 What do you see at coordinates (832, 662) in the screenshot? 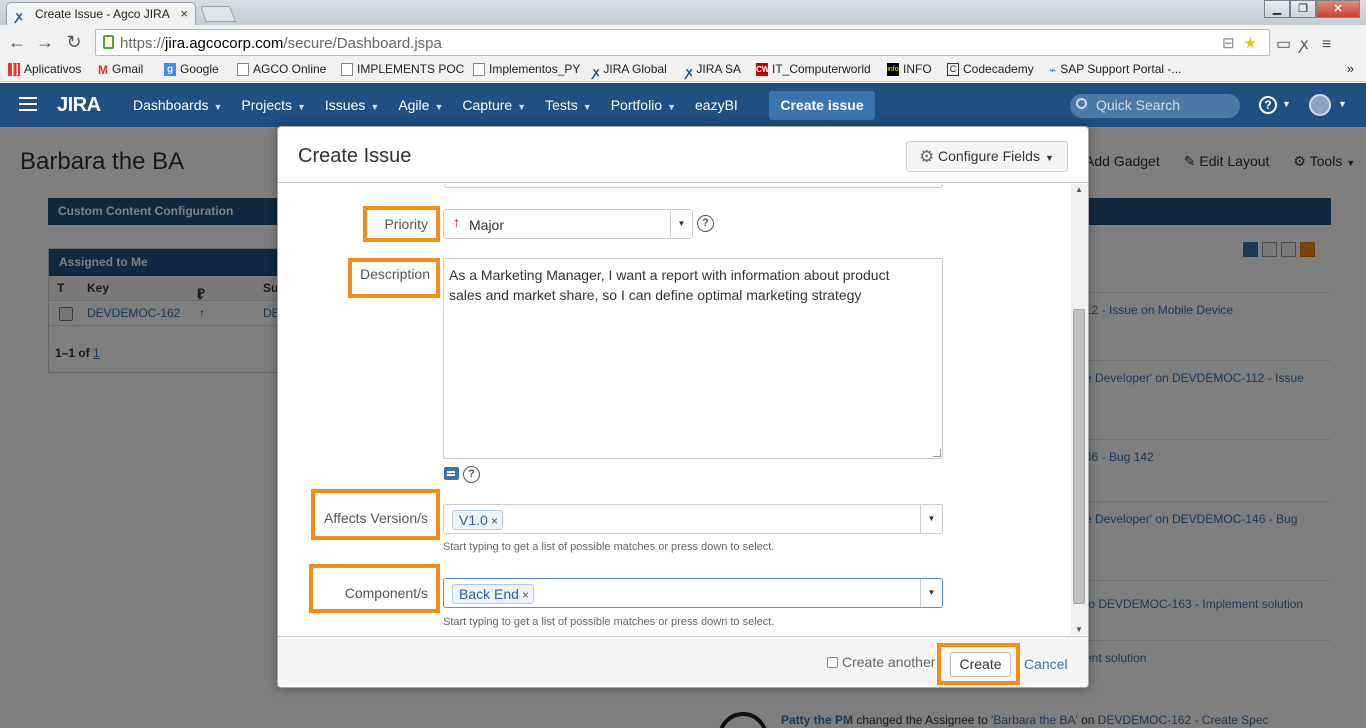
I see `create-another-checkbox` at bounding box center [832, 662].